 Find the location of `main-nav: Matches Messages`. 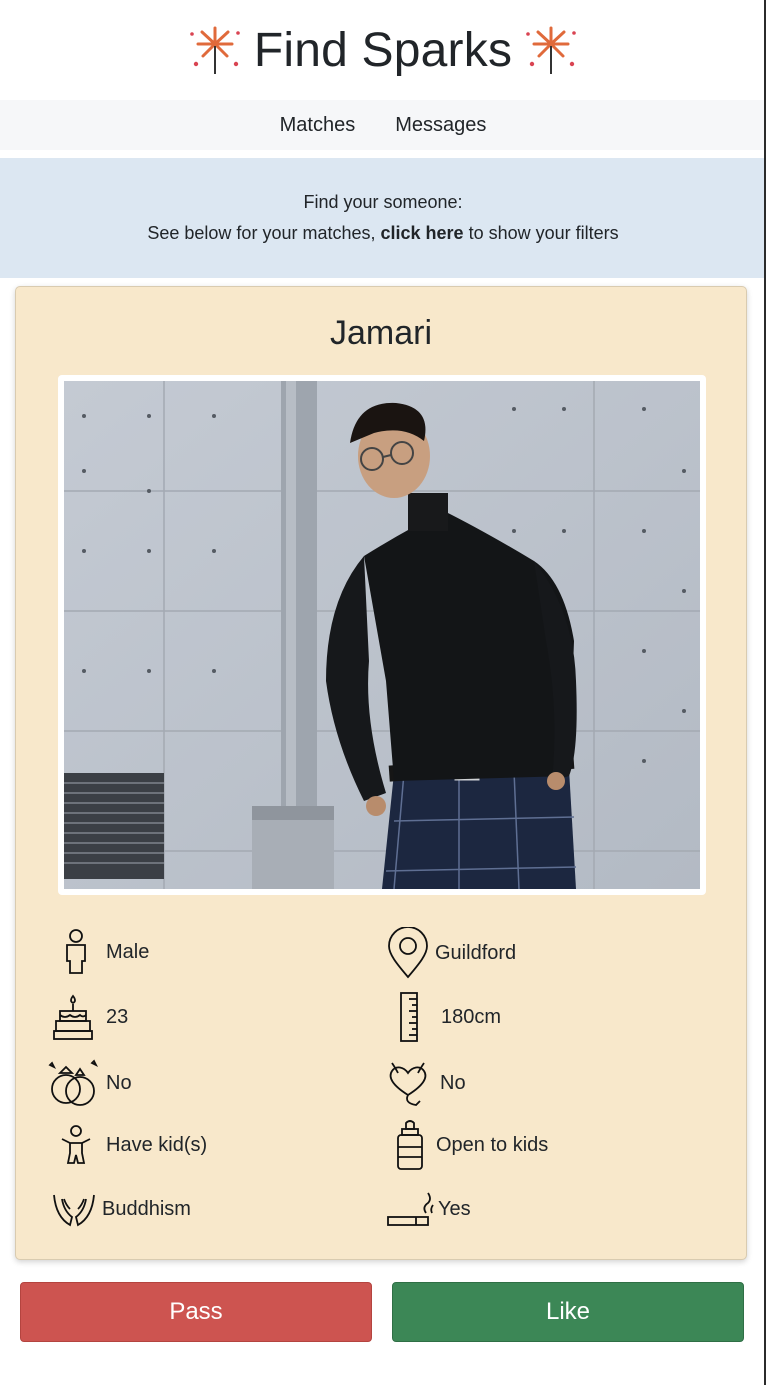

main-nav: Matches Messages is located at coordinates (383, 125).